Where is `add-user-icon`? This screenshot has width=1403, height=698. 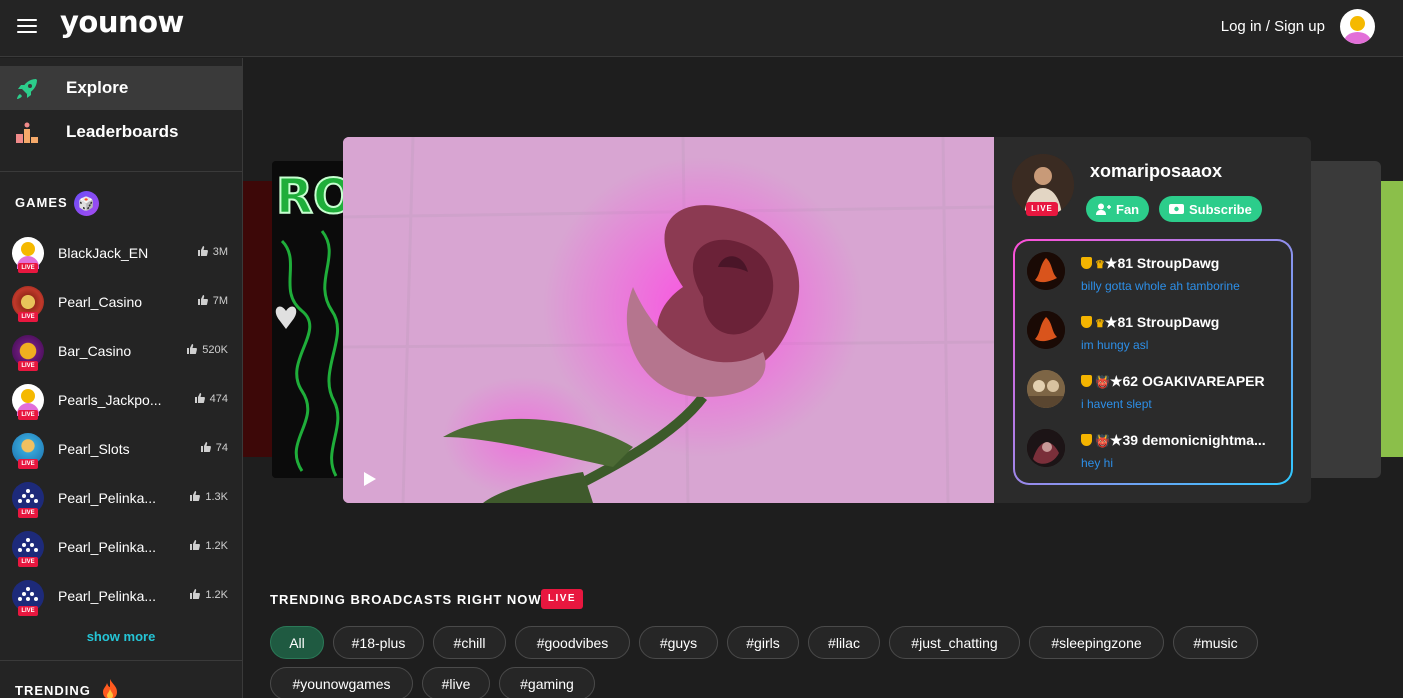
add-user-icon is located at coordinates (1103, 209).